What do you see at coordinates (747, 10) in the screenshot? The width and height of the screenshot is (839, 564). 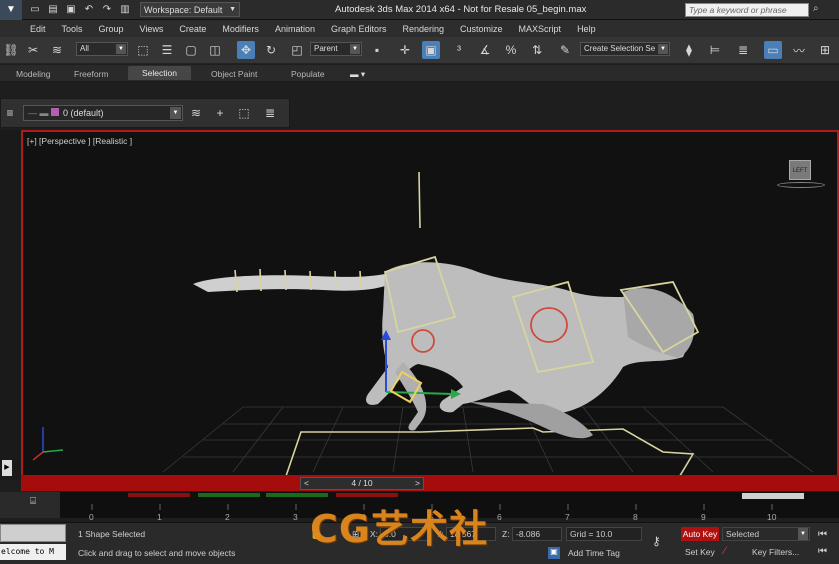 I see `search-input: Type a keyword or phrase` at bounding box center [747, 10].